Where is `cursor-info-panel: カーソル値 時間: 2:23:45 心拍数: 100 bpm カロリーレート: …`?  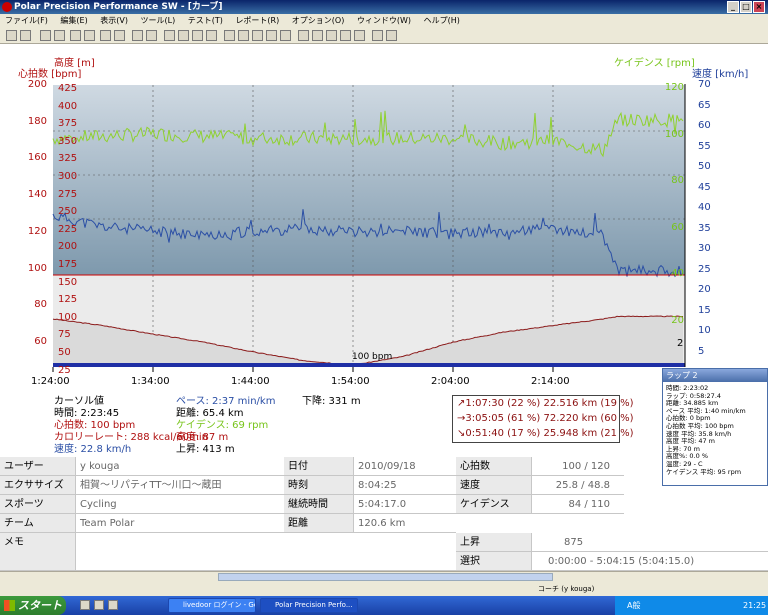 cursor-info-panel: カーソル値 時間: 2:23:45 心拍数: 100 bpm カロリーレート: … is located at coordinates (384, 422).